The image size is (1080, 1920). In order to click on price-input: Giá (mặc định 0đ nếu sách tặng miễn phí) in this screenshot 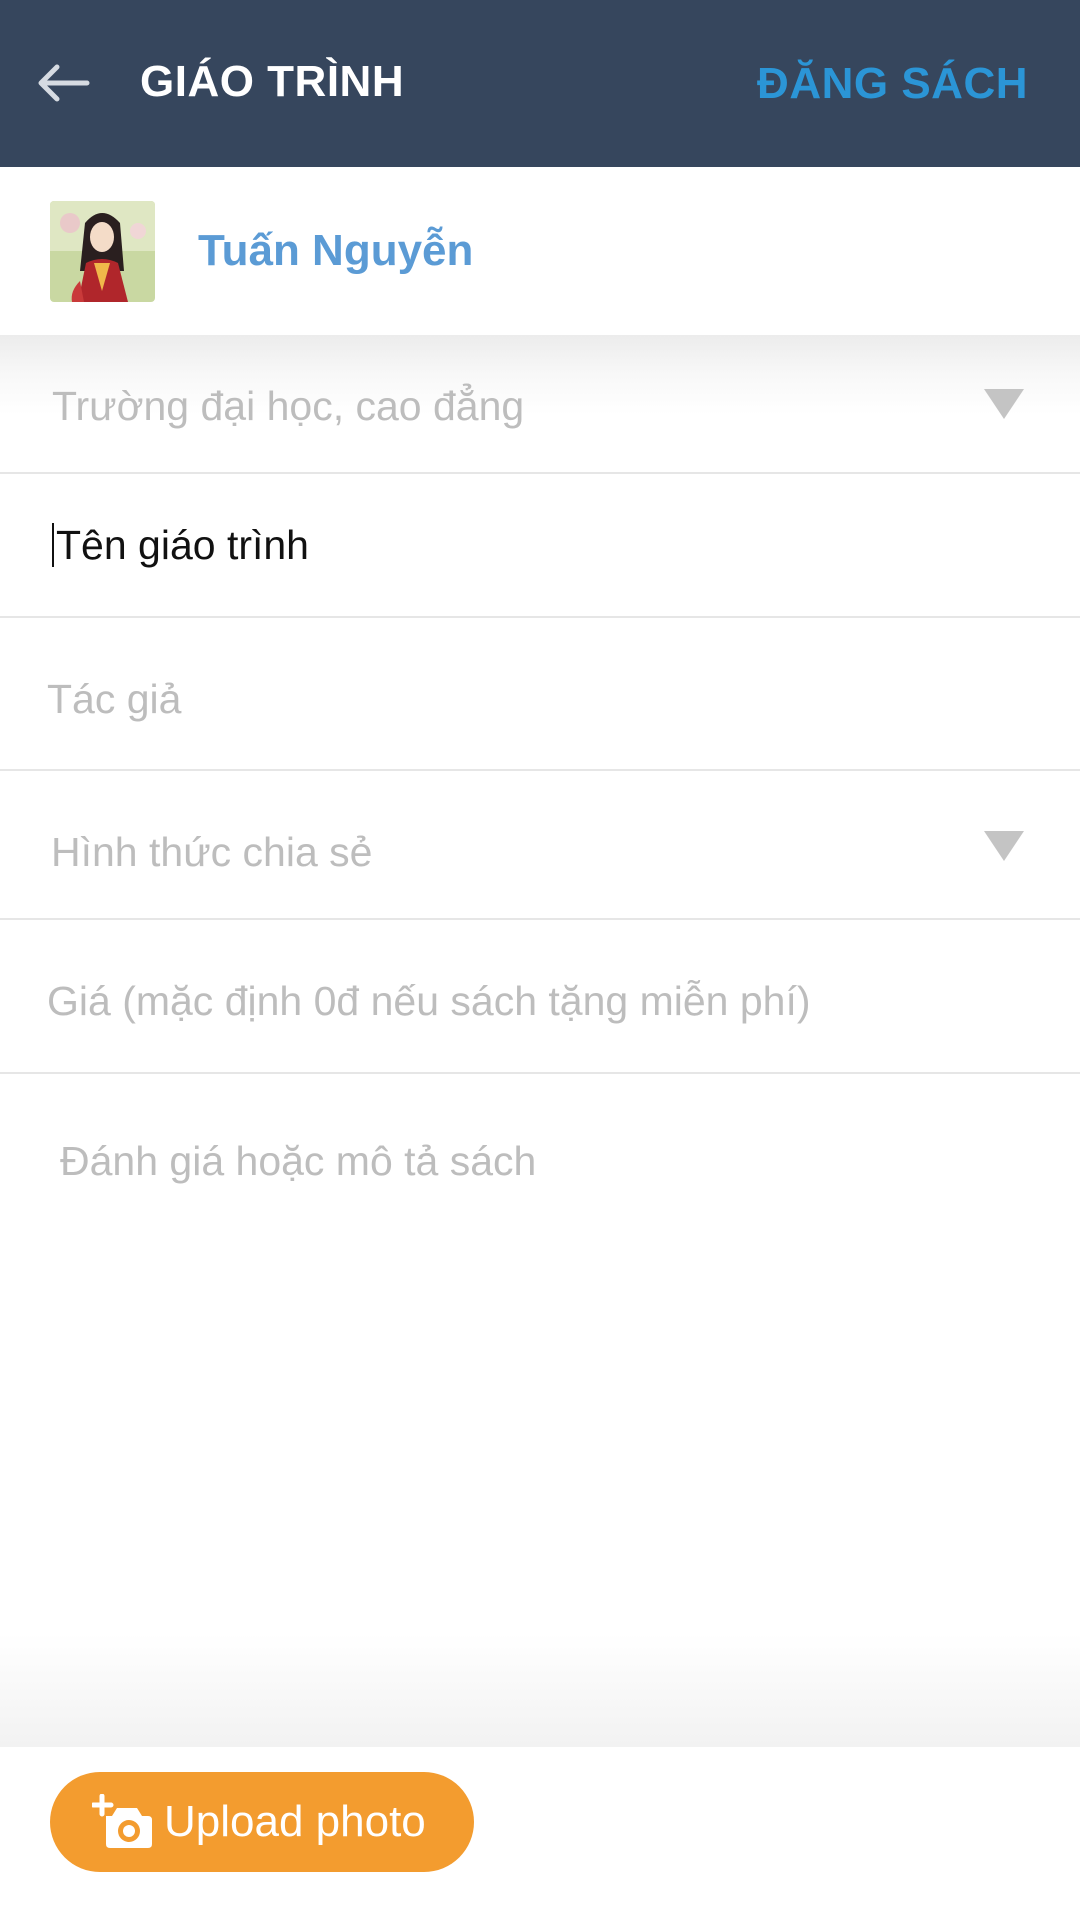, I will do `click(540, 997)`.